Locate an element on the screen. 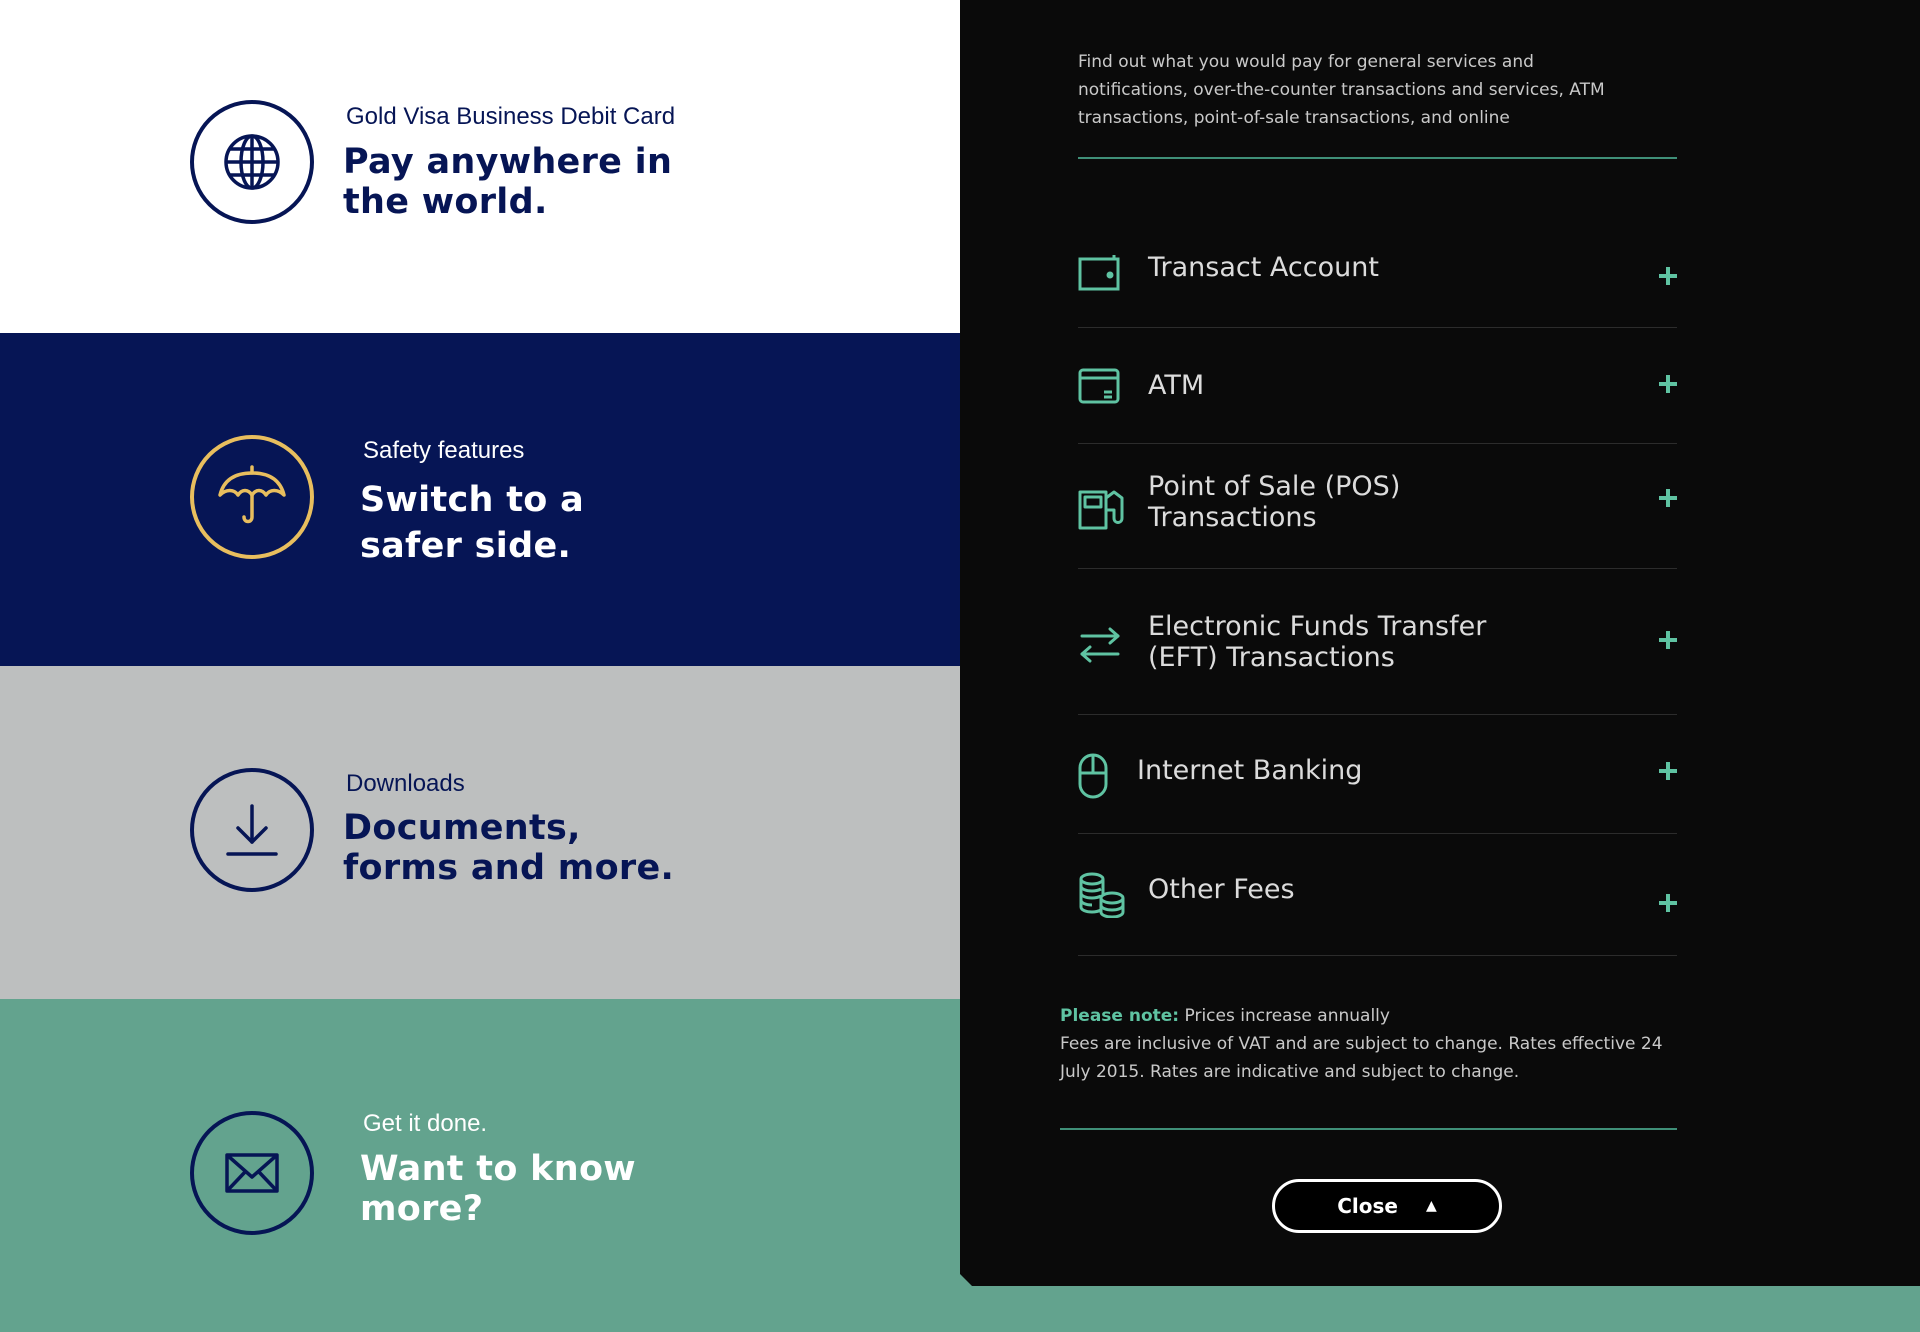  promo-headline: Switch to a safer side. is located at coordinates (472, 523).